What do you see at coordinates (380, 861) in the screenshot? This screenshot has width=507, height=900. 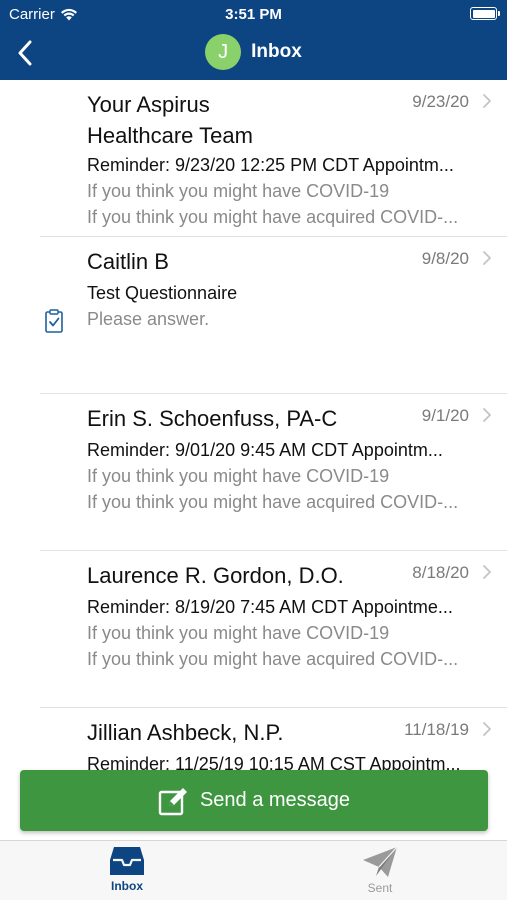 I see `paper-plane-icon` at bounding box center [380, 861].